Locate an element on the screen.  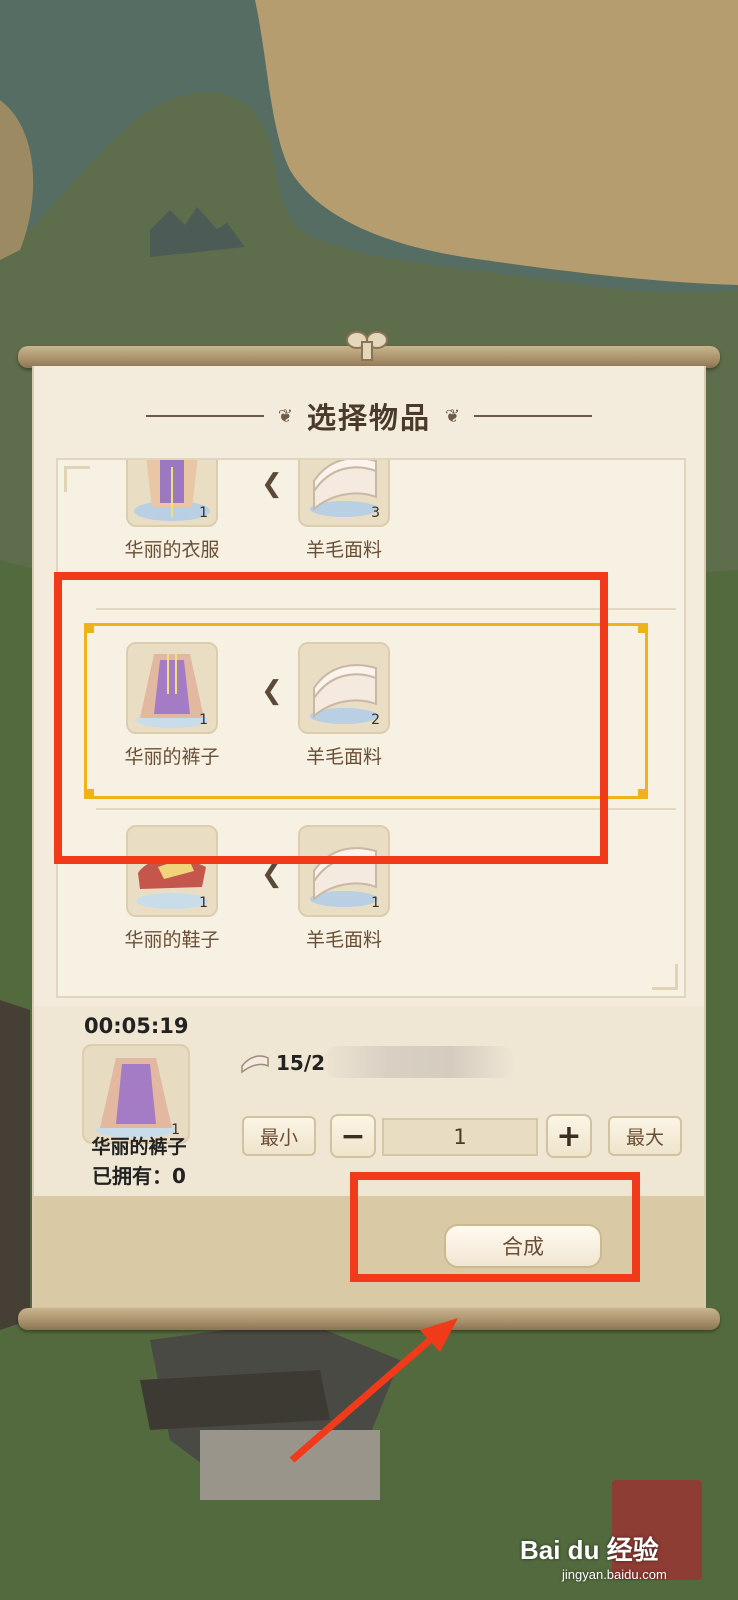
baidu-watermark: Bai du 经验 jingyan.baidu.com is located at coordinates (620, 1558).